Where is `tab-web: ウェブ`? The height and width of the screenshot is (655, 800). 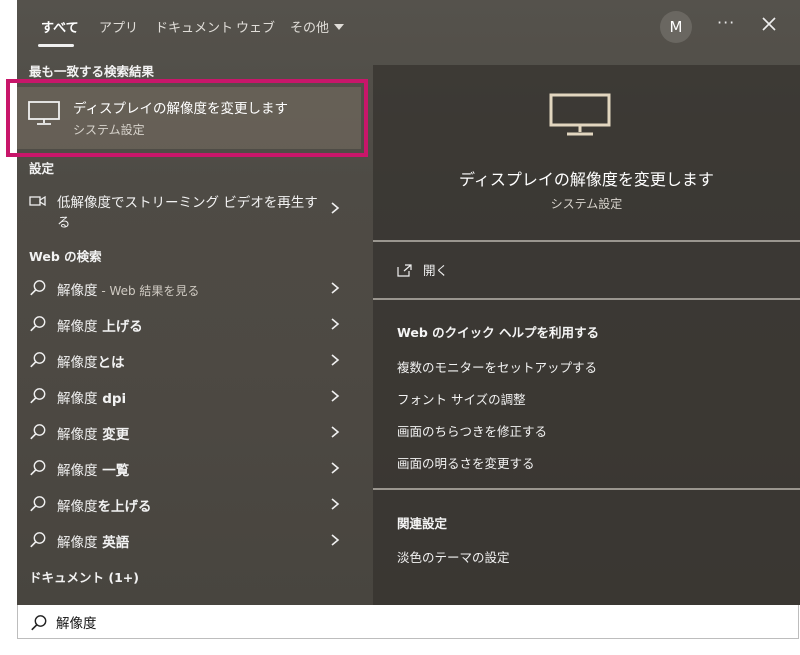
tab-web: ウェブ is located at coordinates (255, 26).